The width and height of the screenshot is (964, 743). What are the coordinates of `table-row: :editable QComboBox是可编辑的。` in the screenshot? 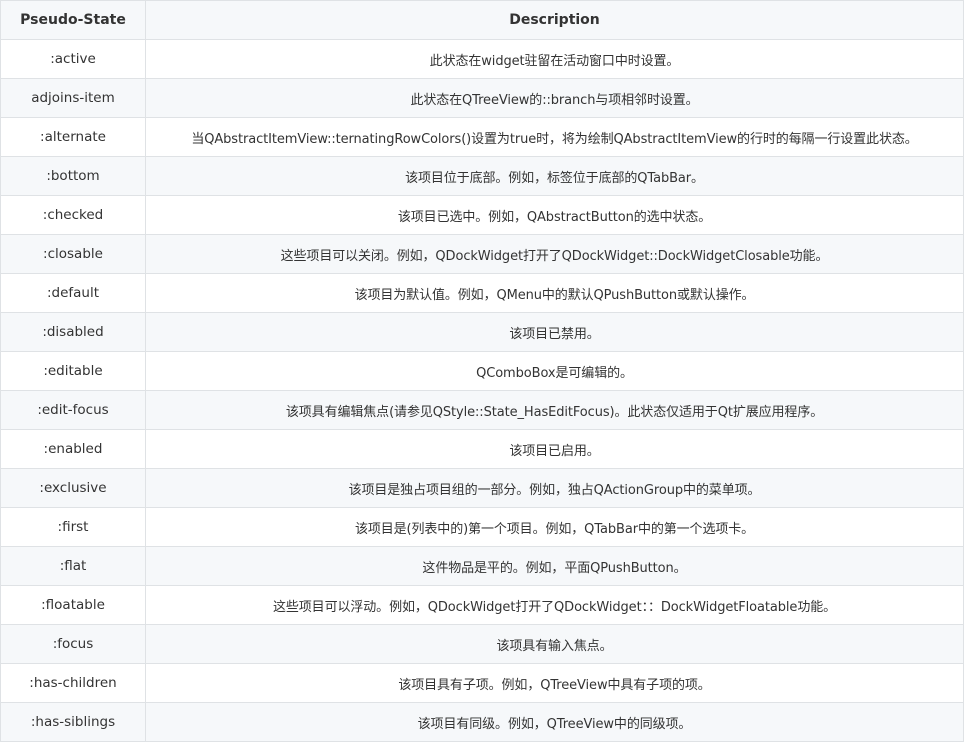 It's located at (482, 371).